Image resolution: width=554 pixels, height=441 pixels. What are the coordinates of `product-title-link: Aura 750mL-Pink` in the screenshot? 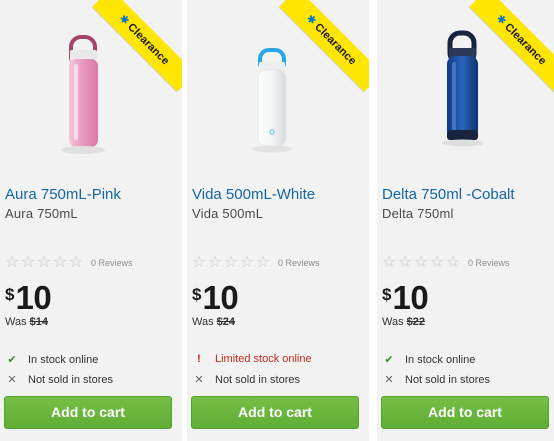 It's located at (92, 194).